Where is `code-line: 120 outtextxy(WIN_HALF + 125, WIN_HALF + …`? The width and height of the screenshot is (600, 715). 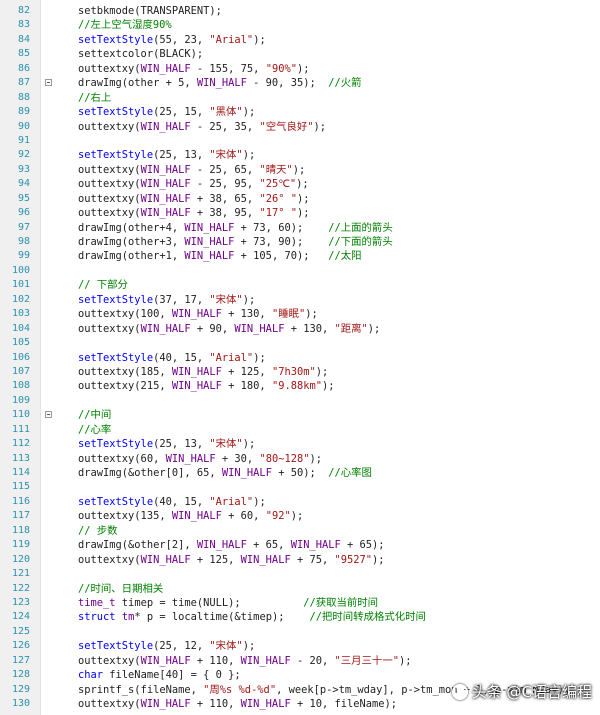 code-line: 120 outtextxy(WIN_HALF + 125, WIN_HALF + … is located at coordinates (300, 560).